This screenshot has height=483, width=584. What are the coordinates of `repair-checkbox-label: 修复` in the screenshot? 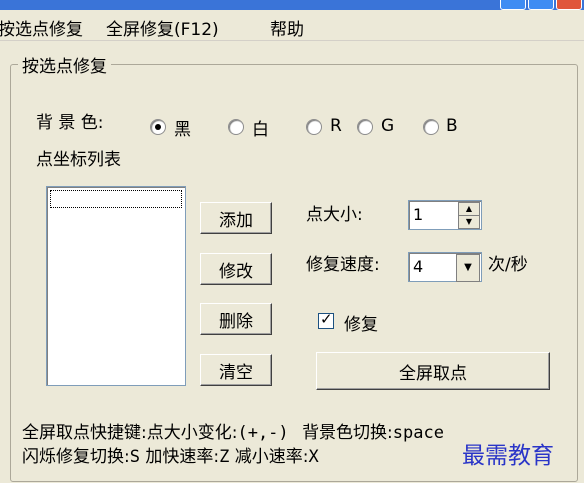 It's located at (361, 325).